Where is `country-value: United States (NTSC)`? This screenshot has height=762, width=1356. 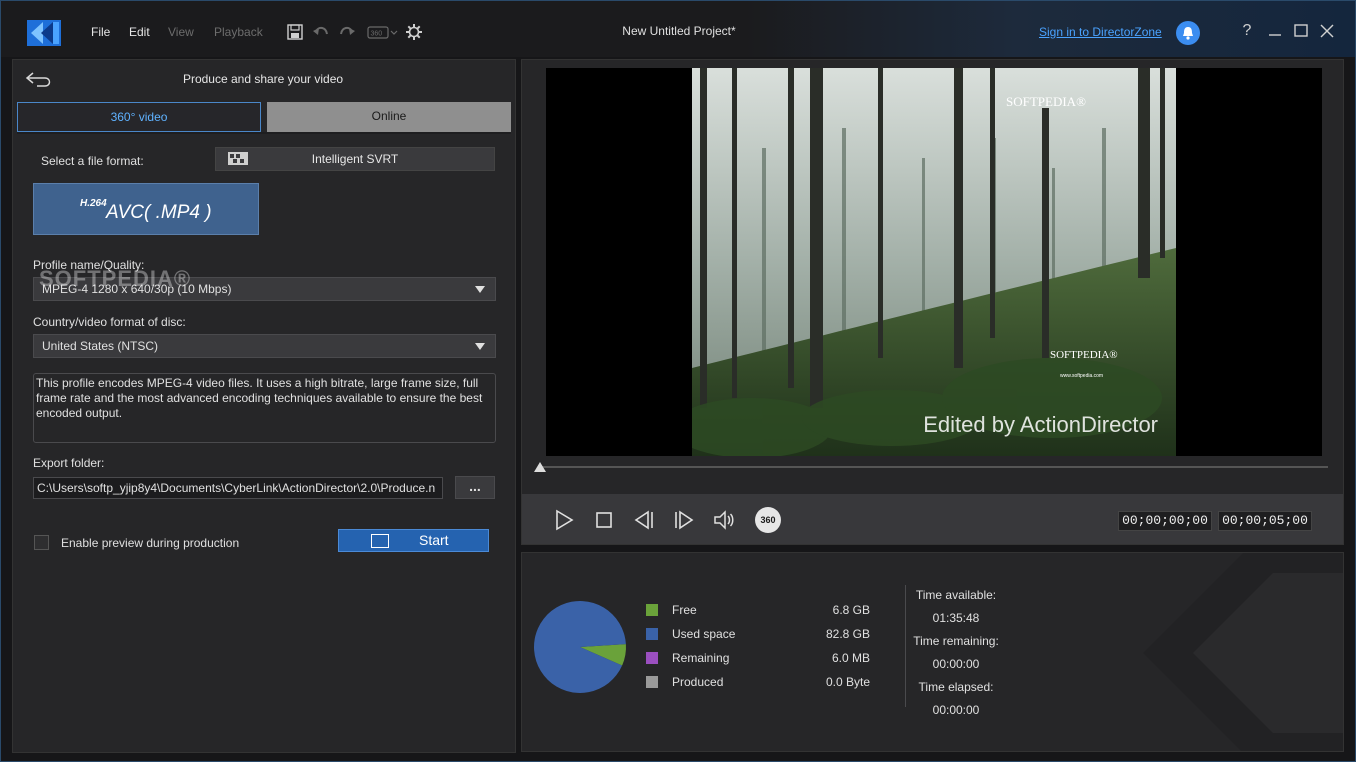
country-value: United States (NTSC) is located at coordinates (100, 346).